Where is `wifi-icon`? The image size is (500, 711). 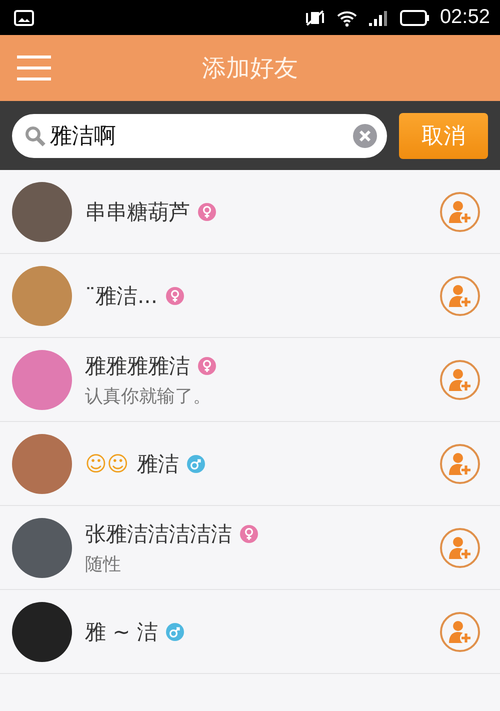 wifi-icon is located at coordinates (347, 17).